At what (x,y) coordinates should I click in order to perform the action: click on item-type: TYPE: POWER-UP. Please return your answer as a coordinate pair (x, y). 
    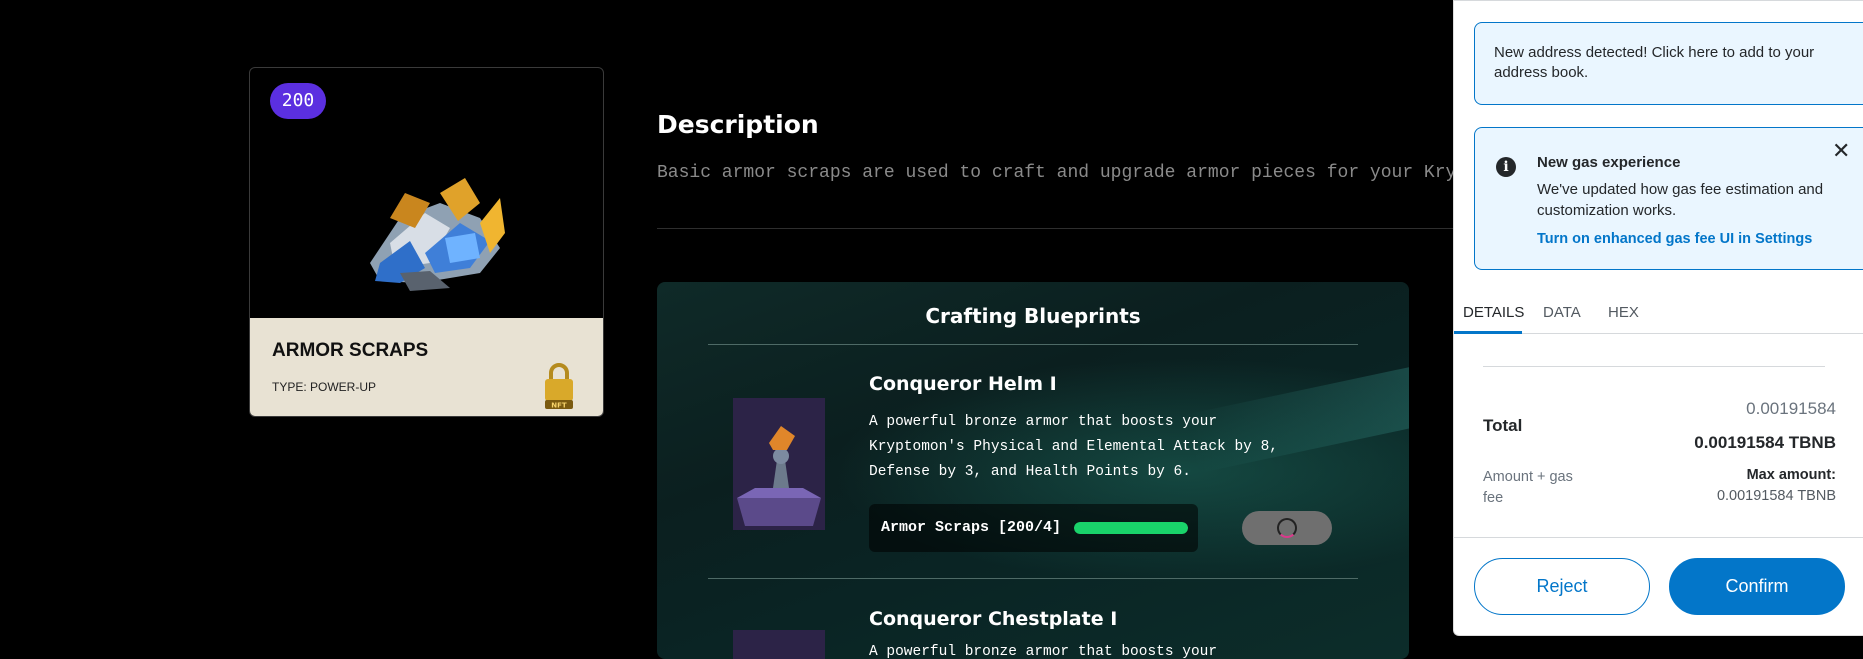
    Looking at the image, I should click on (324, 387).